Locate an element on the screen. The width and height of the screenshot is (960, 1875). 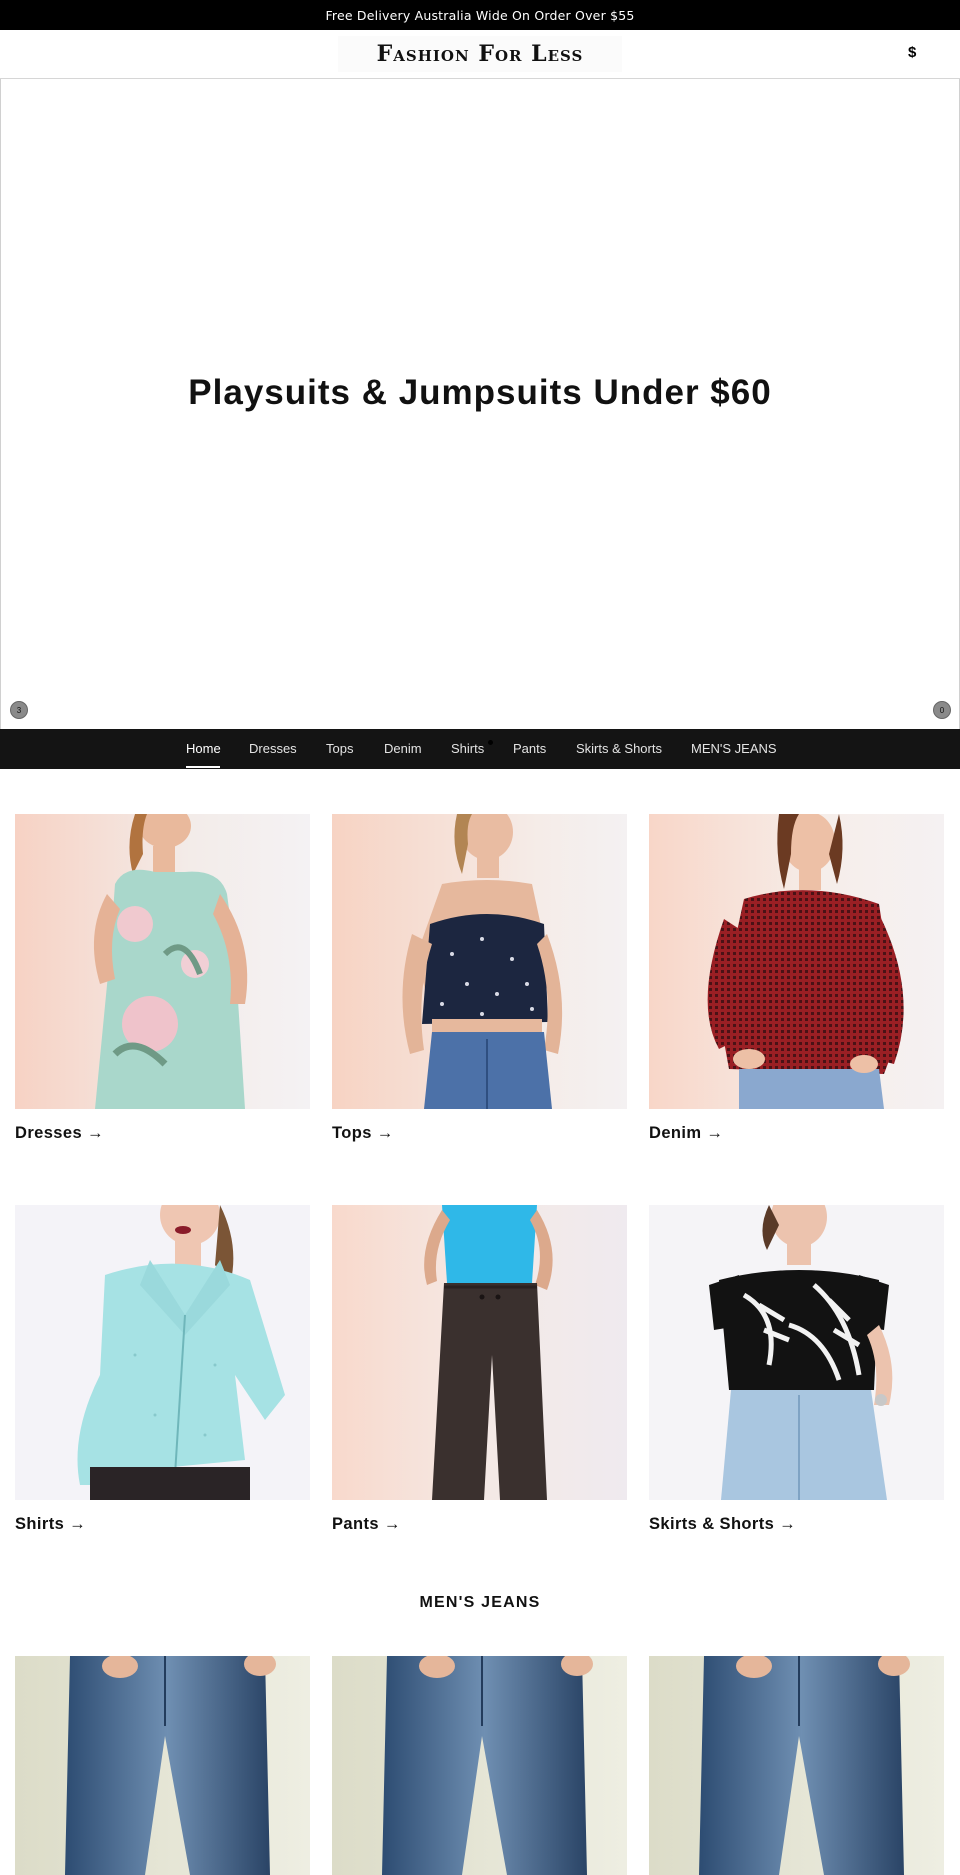
model-in-red-gingham-shirt-image is located at coordinates (796, 961).